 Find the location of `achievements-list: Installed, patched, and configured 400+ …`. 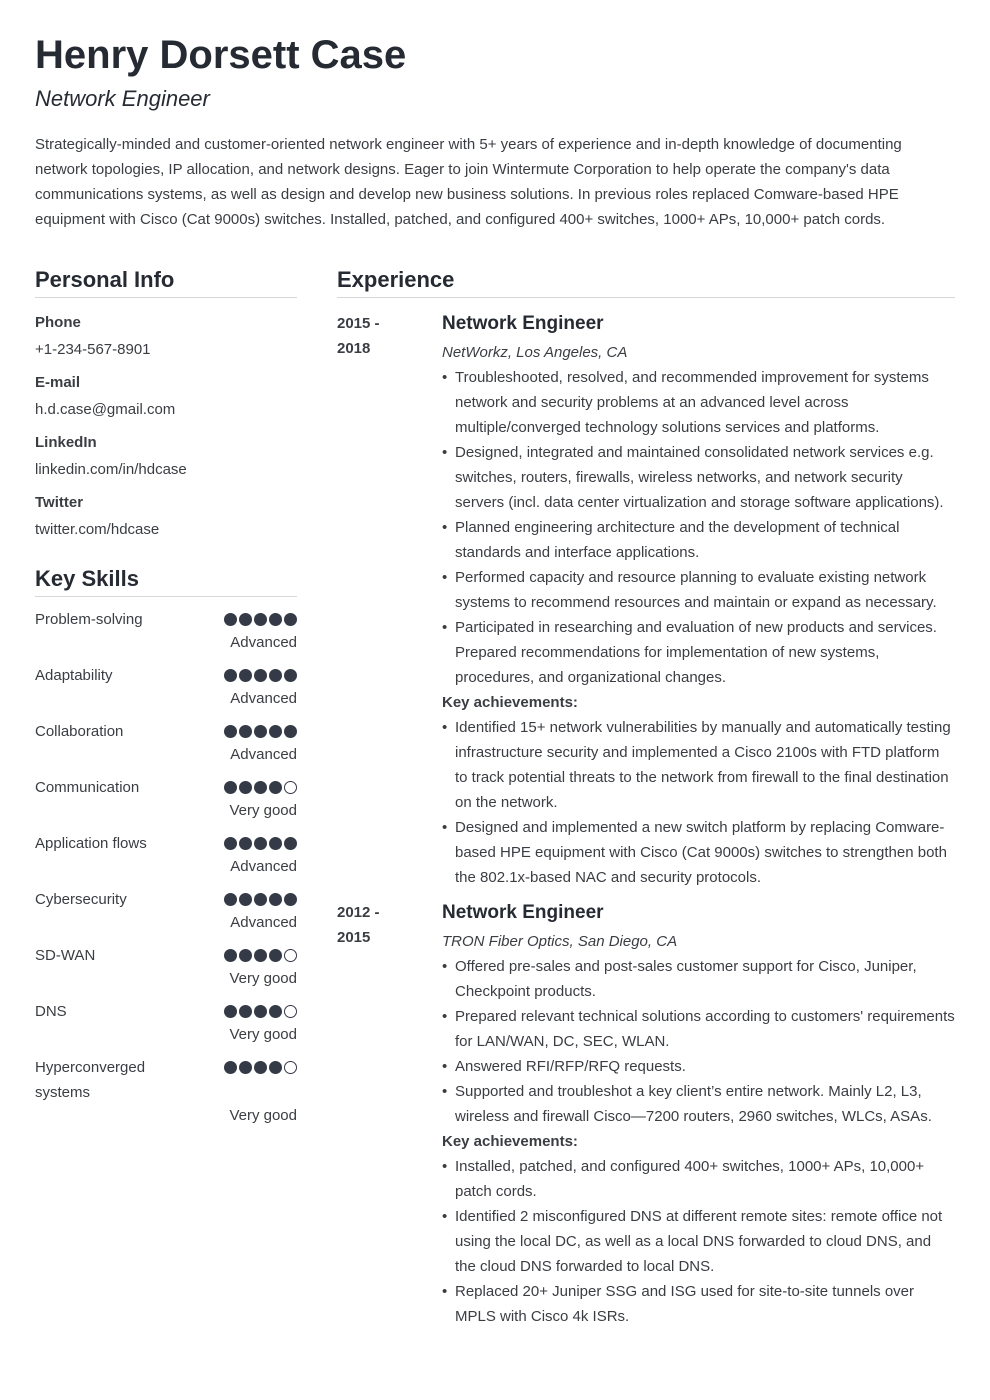

achievements-list: Installed, patched, and configured 400+ … is located at coordinates (698, 1241).